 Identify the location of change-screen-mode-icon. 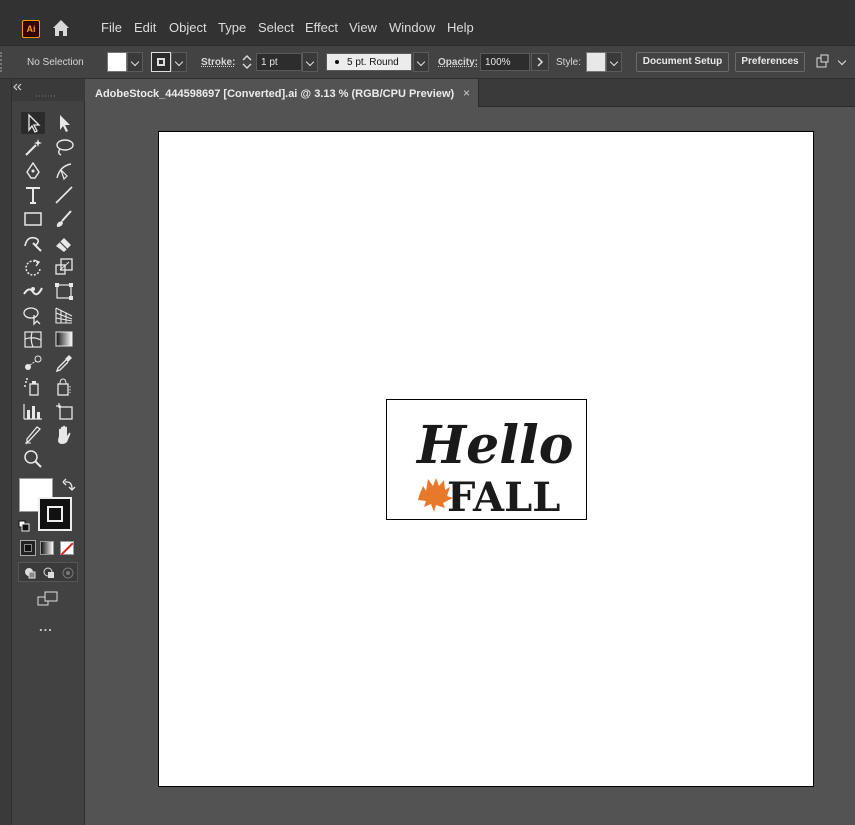
(48, 599).